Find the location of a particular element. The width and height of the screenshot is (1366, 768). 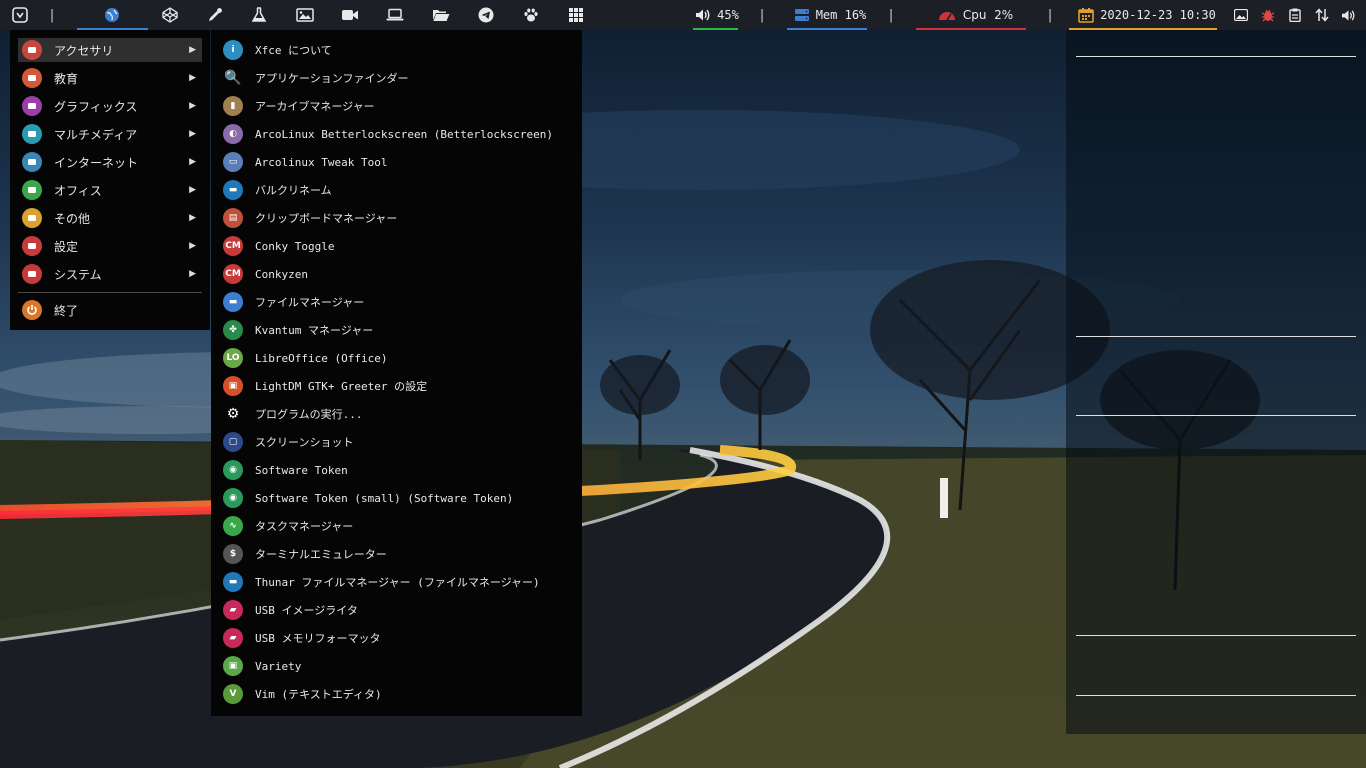

bug-tray-icon is located at coordinates (1268, 15).